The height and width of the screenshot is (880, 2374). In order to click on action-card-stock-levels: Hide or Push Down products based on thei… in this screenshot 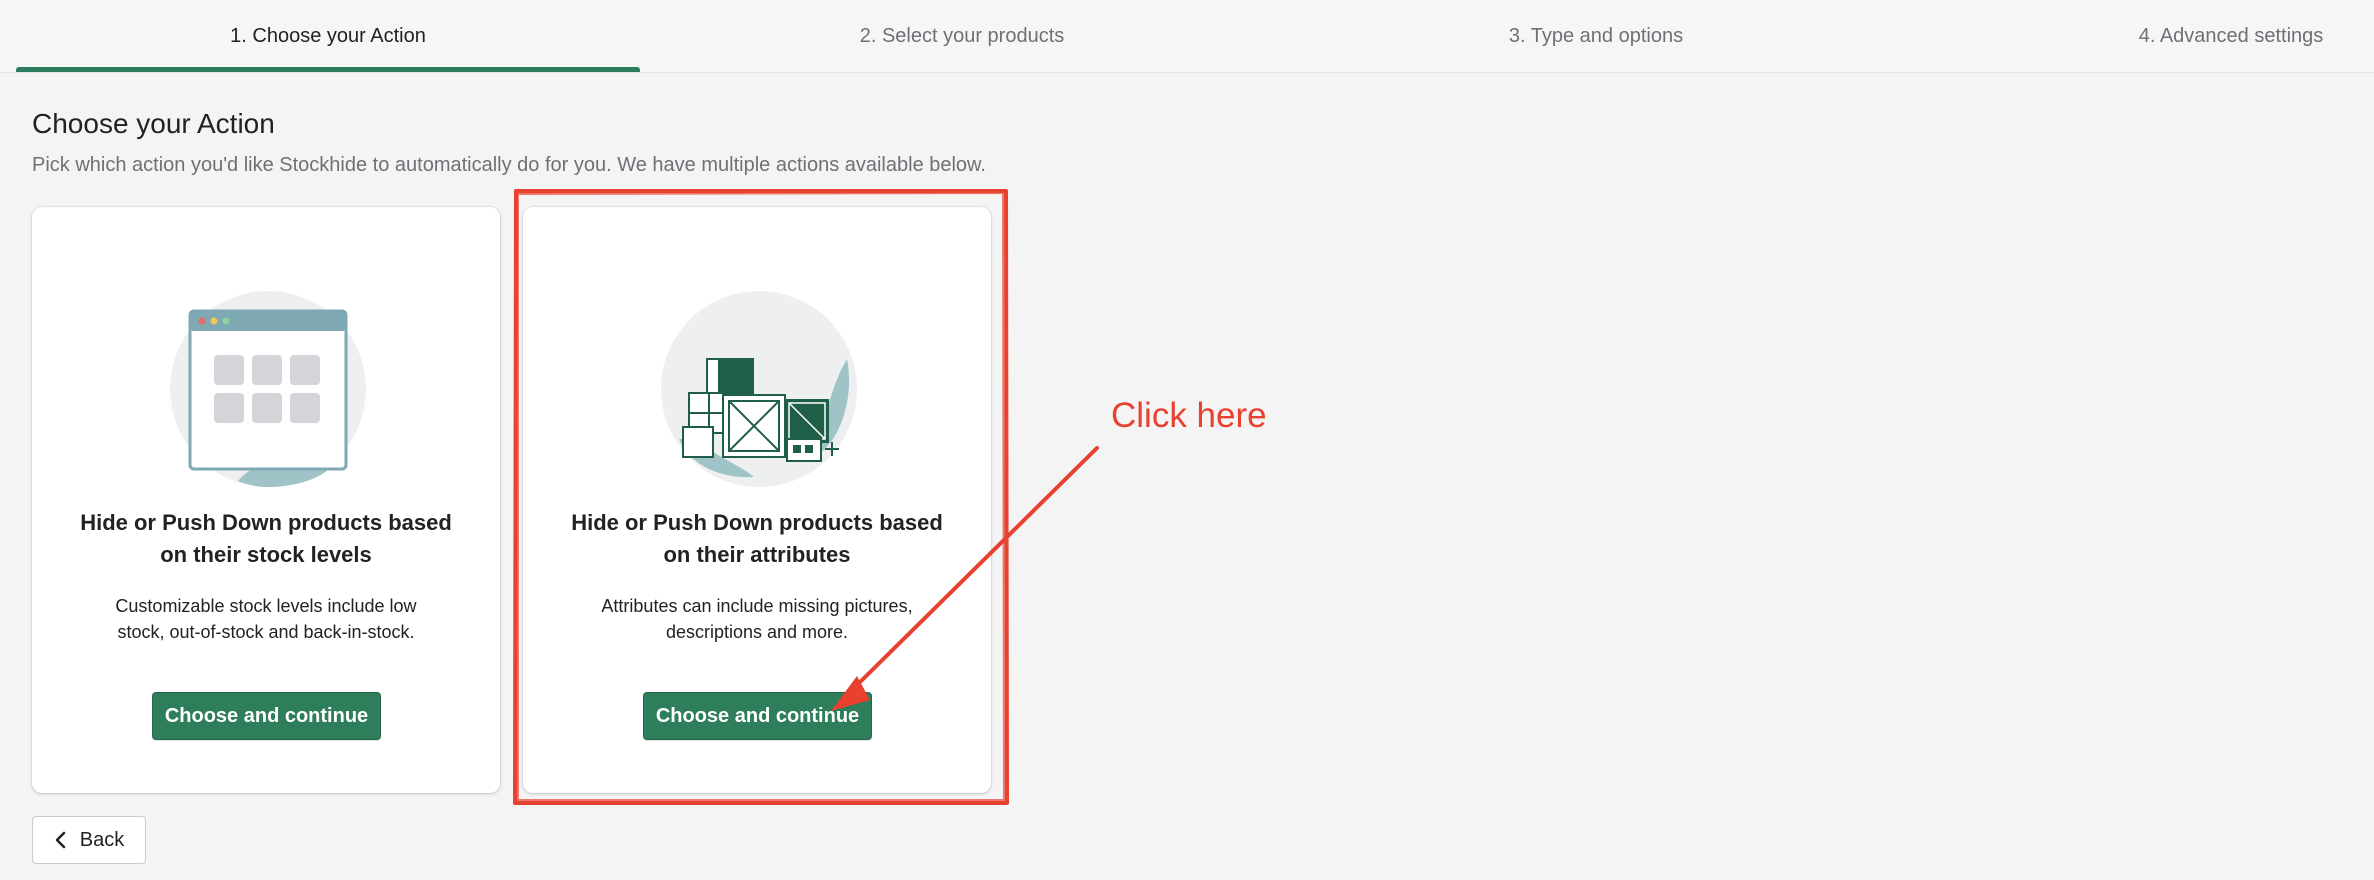, I will do `click(266, 500)`.